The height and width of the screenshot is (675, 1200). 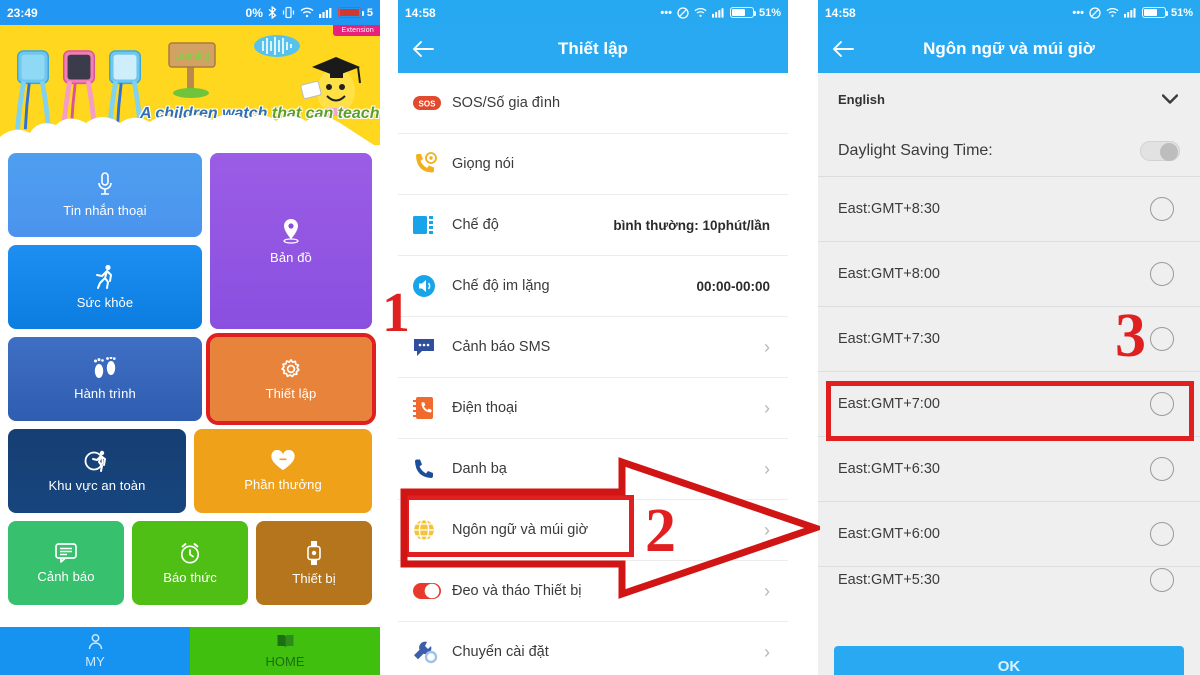 I want to click on tile-label: Phần thưởng, so click(x=283, y=484).